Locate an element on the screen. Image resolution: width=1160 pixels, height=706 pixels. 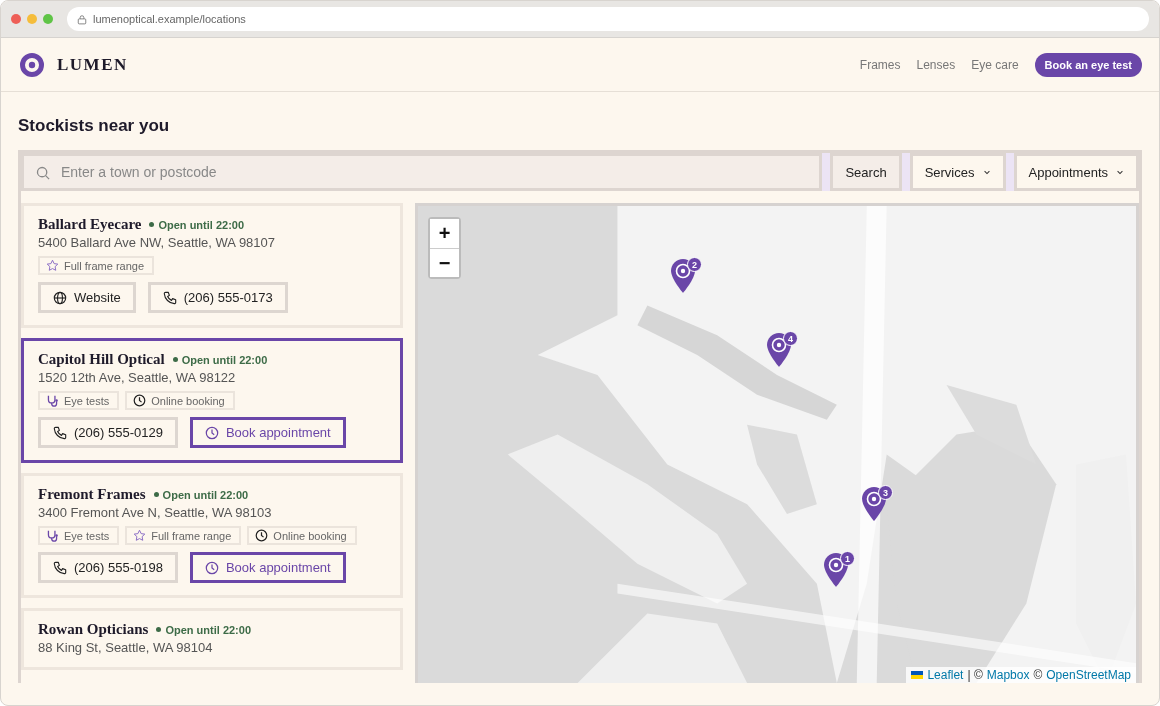
nav-link: Eye care is located at coordinates (995, 64).